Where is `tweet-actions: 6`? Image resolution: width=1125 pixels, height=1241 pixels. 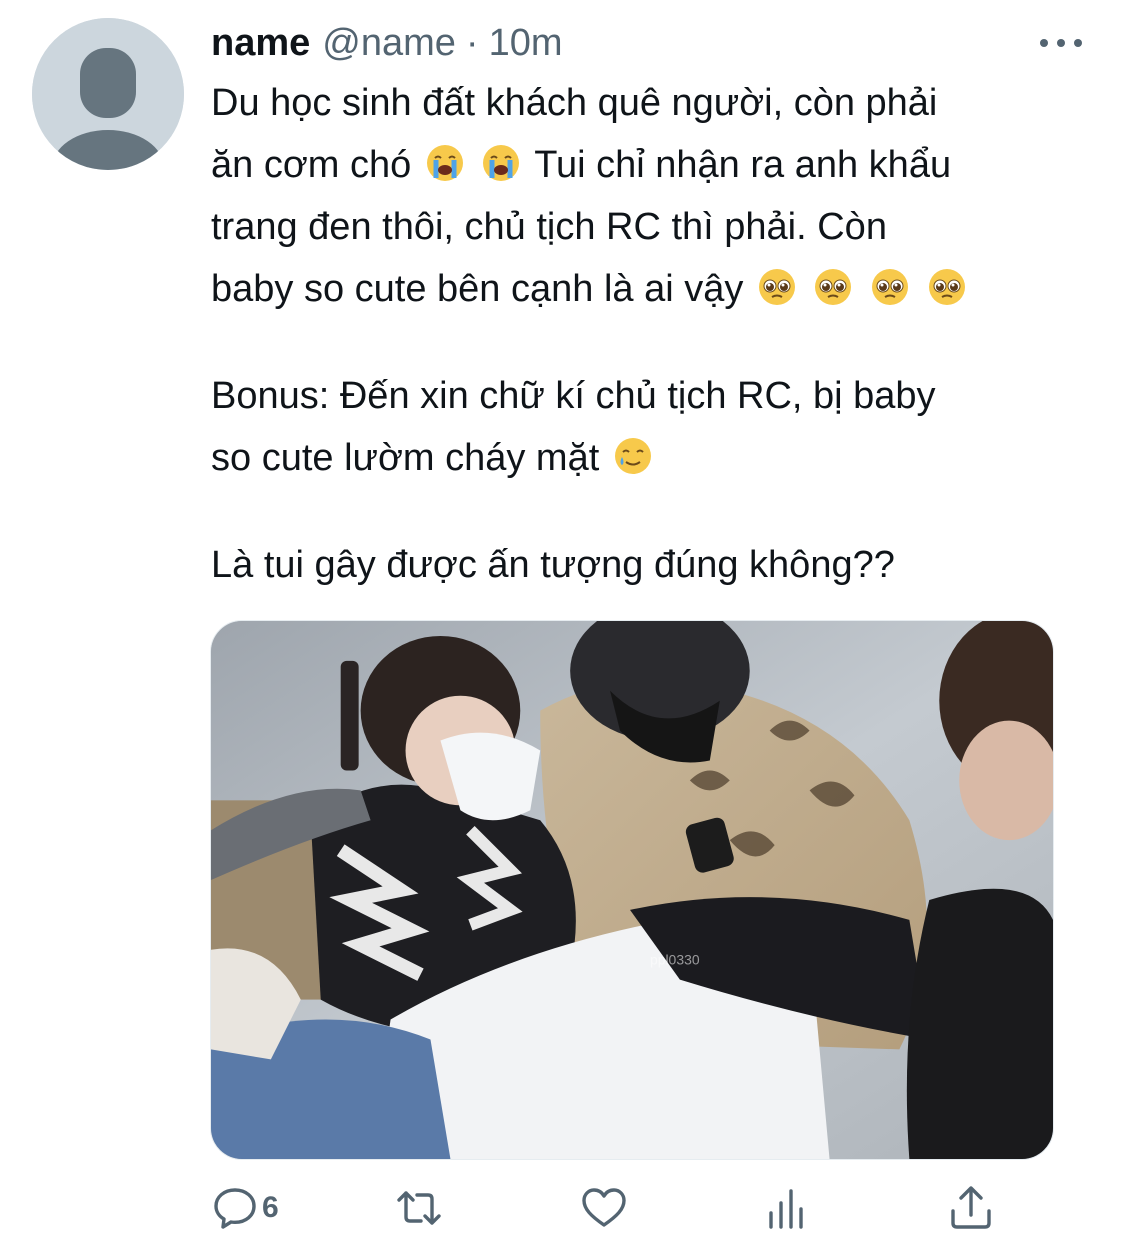 tweet-actions: 6 is located at coordinates (605, 1208).